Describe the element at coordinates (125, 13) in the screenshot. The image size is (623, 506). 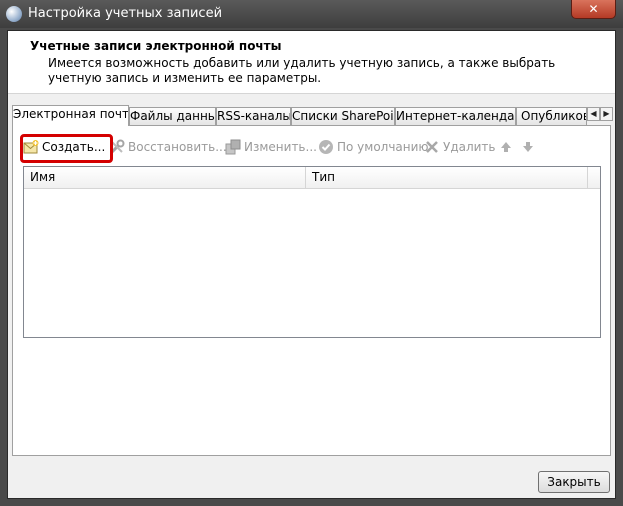
I see `window-title: Настройка учетных записей` at that location.